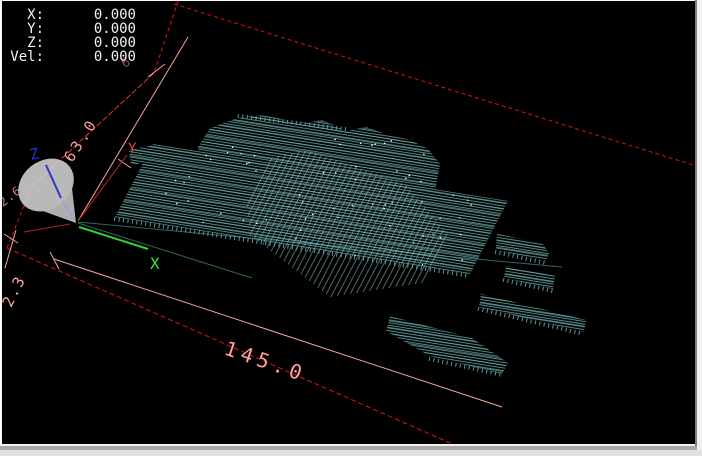 This screenshot has height=456, width=702. Describe the element at coordinates (70, 15) in the screenshot. I see `dro-row-x: X: 0.000` at that location.